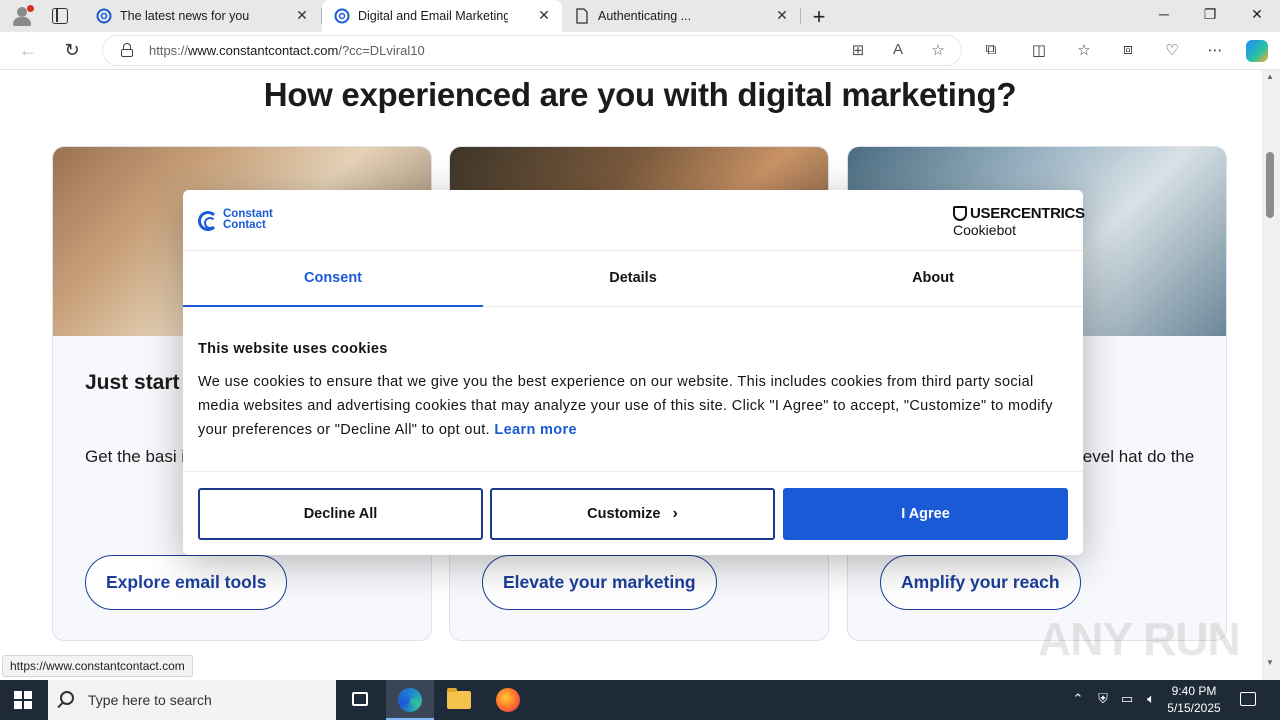 This screenshot has height=720, width=1280. I want to click on customize-label: Customize, so click(624, 514).